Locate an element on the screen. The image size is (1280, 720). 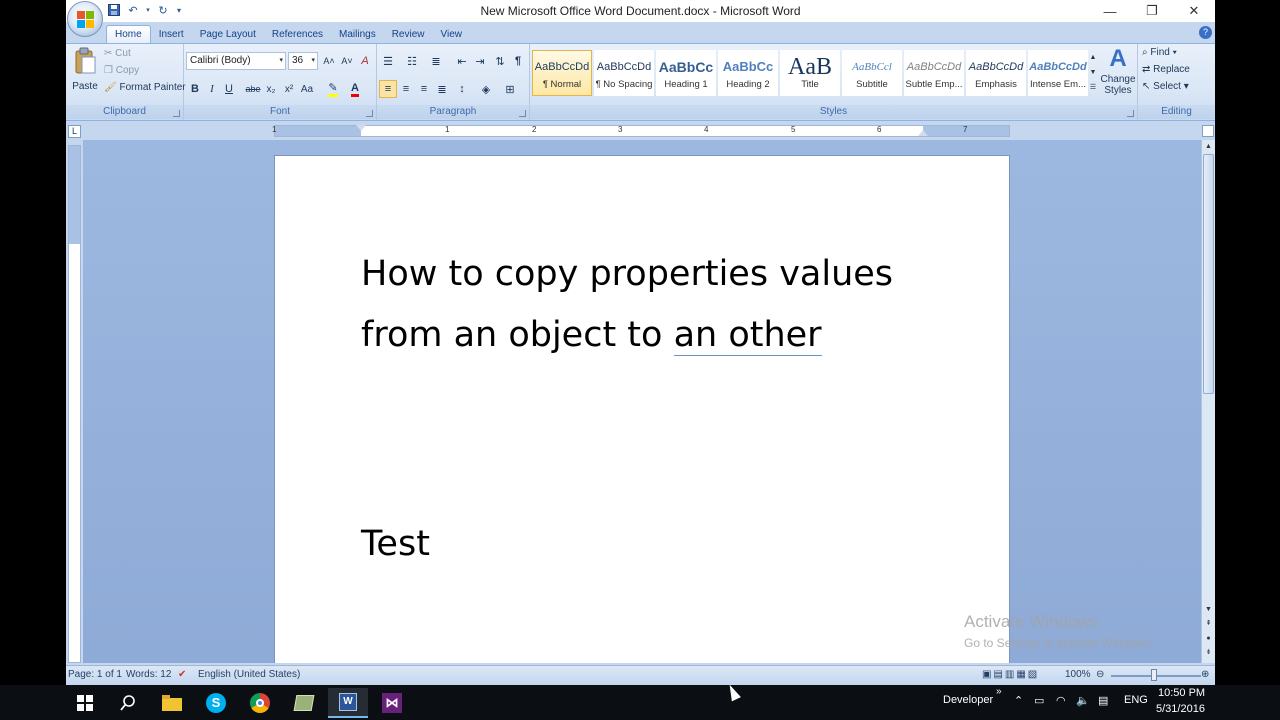
styles-scroll: ▲ ▼ ☰ is located at coordinates (1093, 73).